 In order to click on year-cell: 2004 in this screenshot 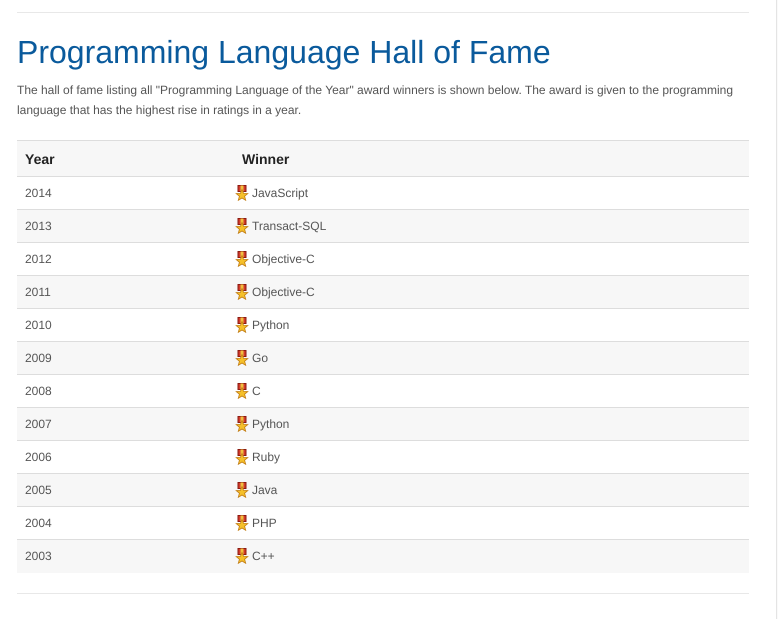, I will do `click(38, 523)`.